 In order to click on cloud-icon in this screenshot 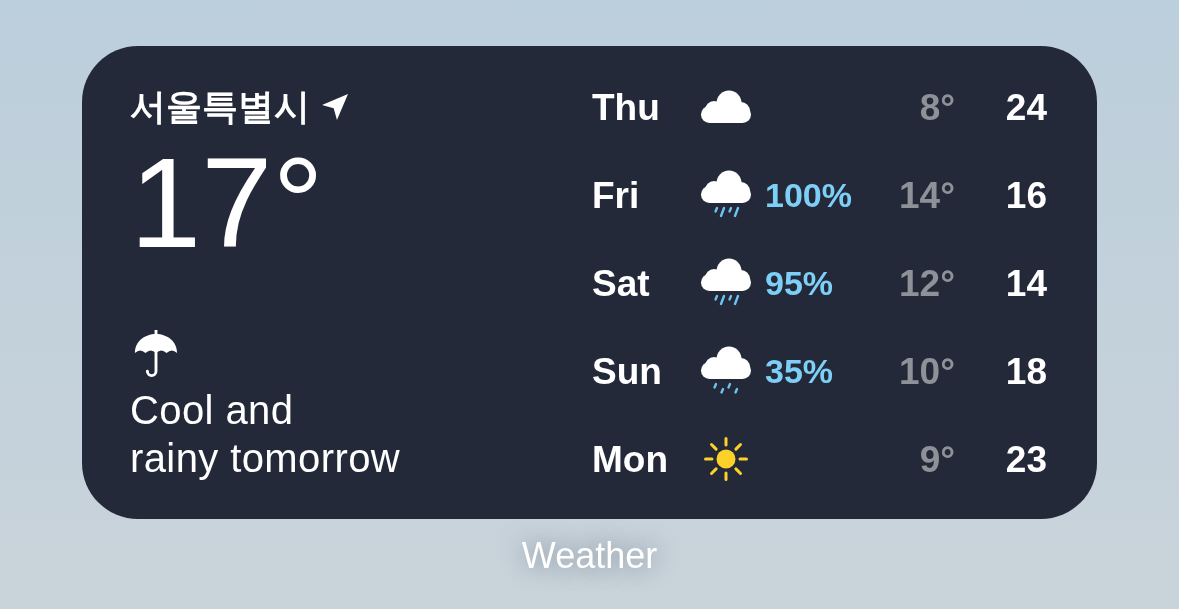, I will do `click(726, 107)`.